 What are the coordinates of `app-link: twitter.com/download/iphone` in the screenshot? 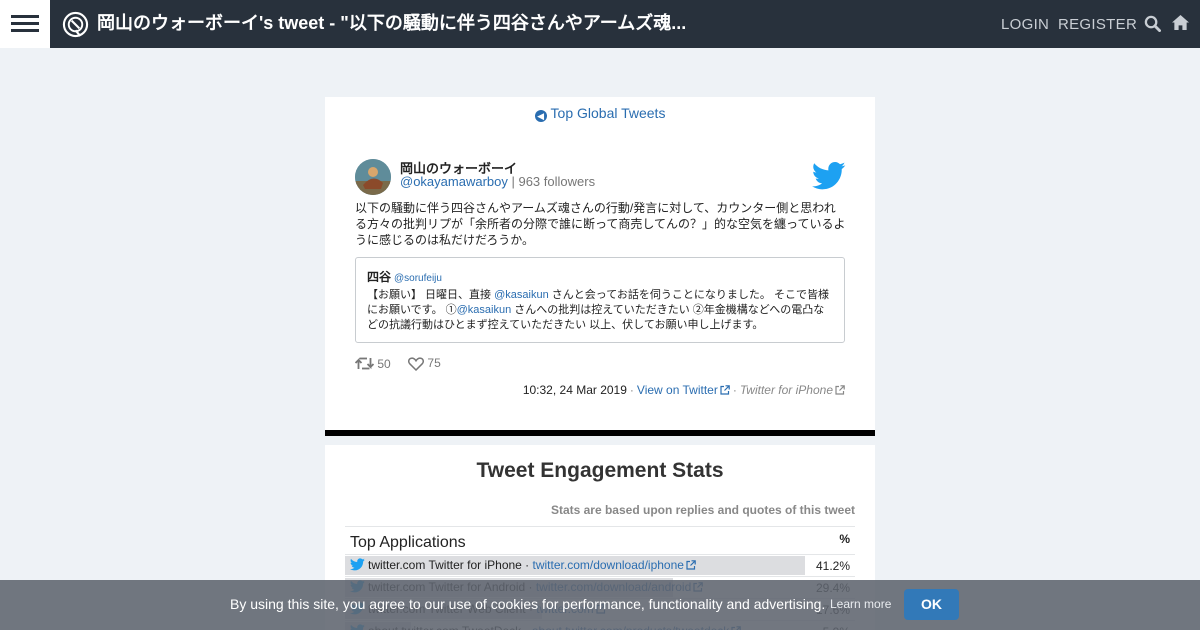 It's located at (614, 565).